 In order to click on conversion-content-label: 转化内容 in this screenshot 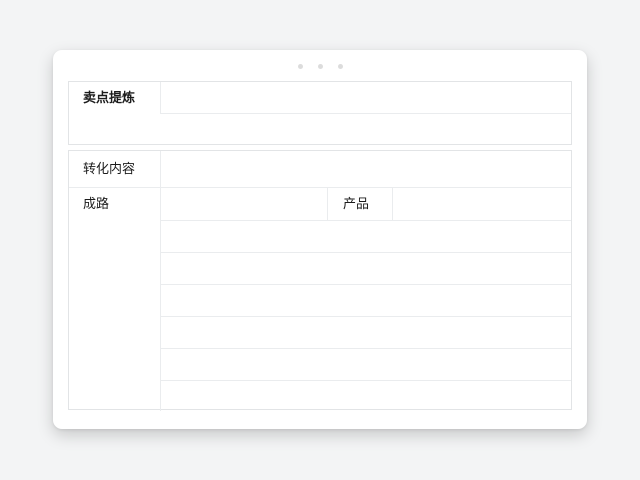, I will do `click(109, 169)`.